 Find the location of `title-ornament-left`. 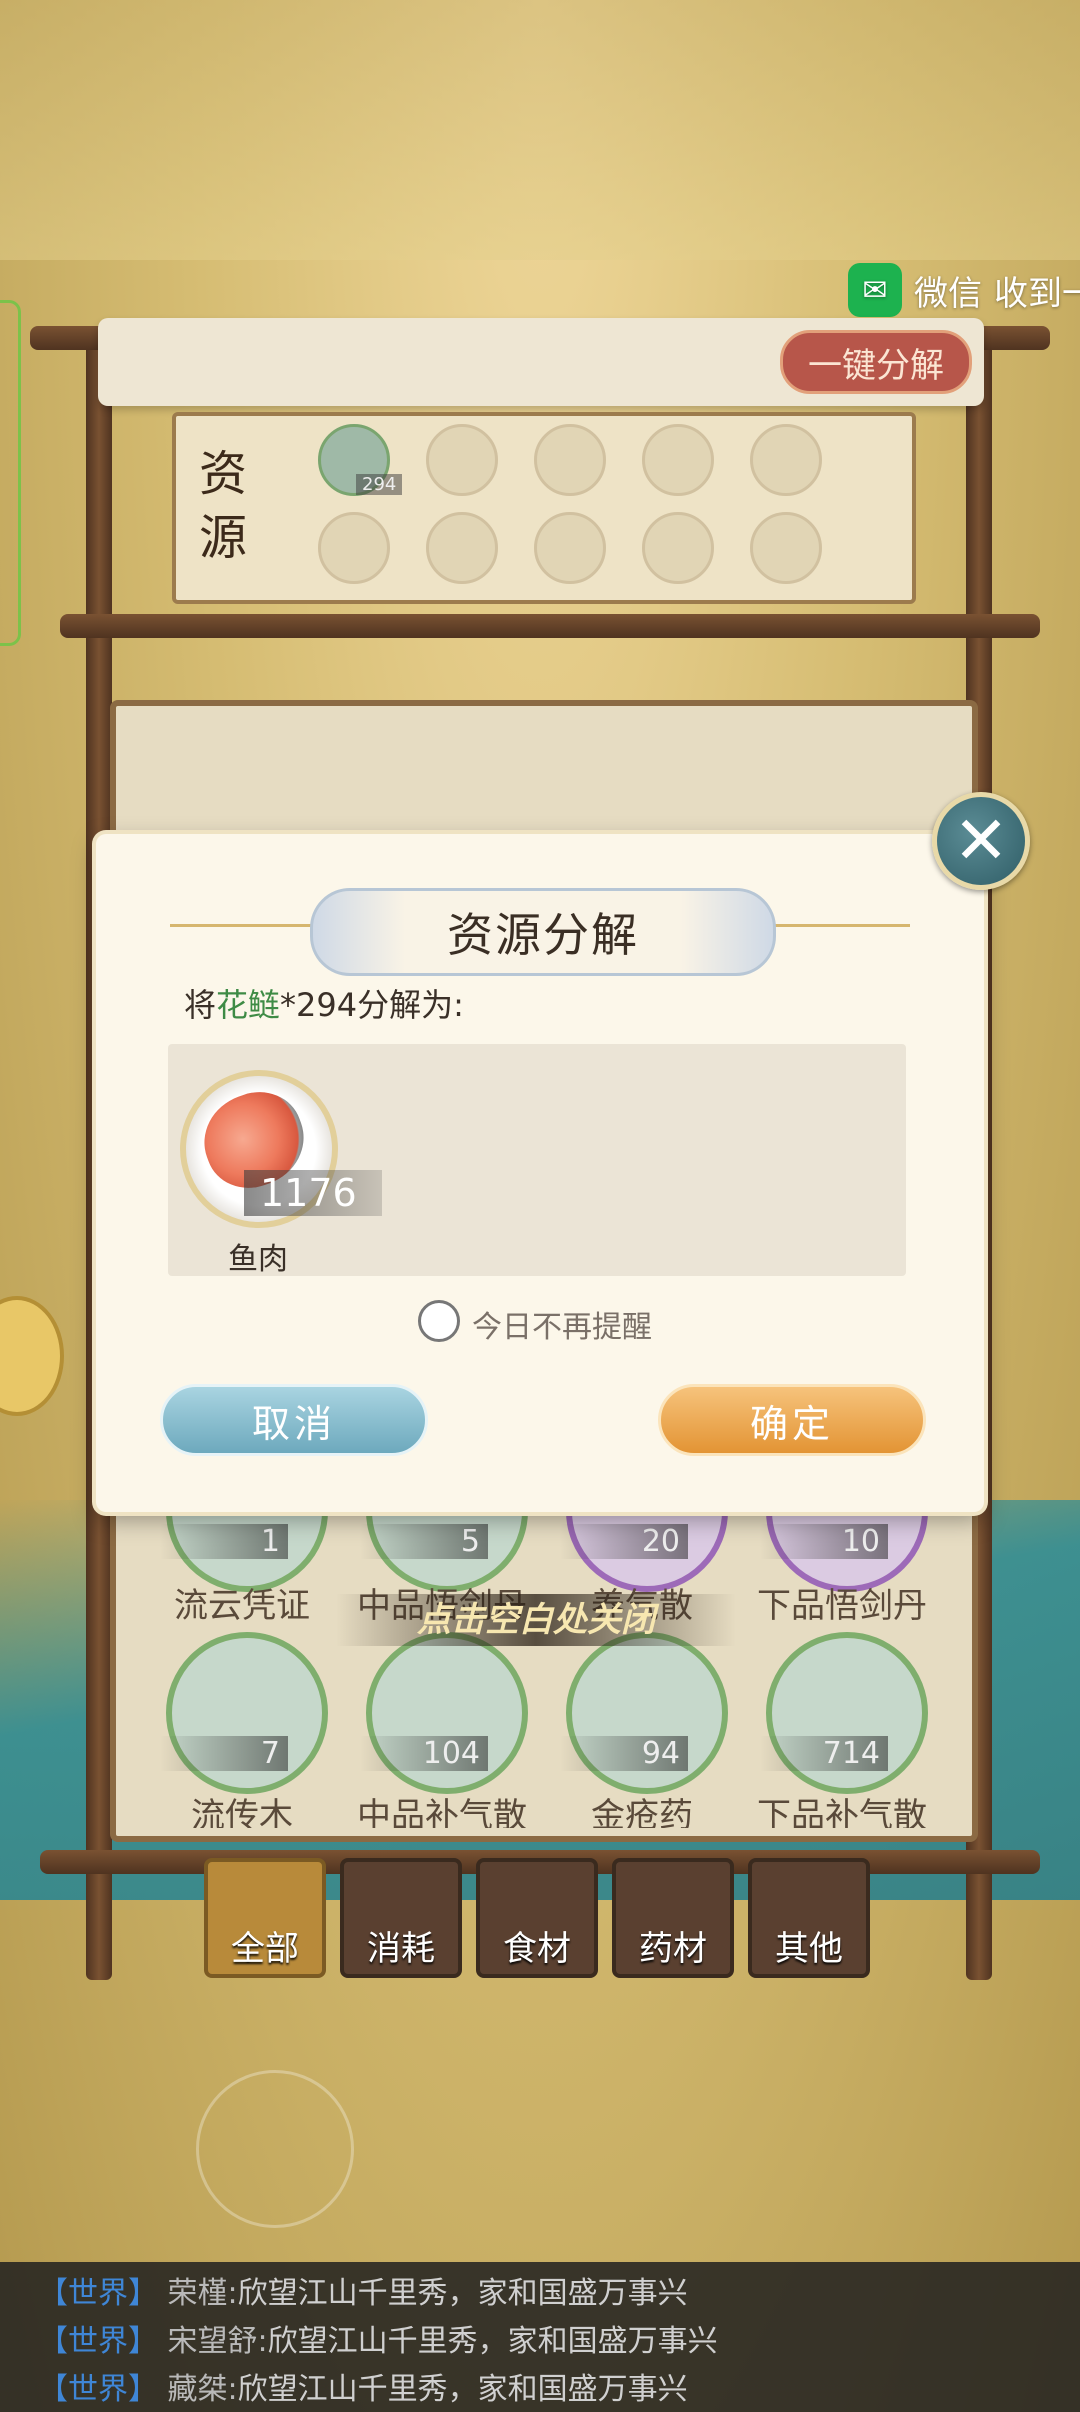

title-ornament-left is located at coordinates (245, 925).